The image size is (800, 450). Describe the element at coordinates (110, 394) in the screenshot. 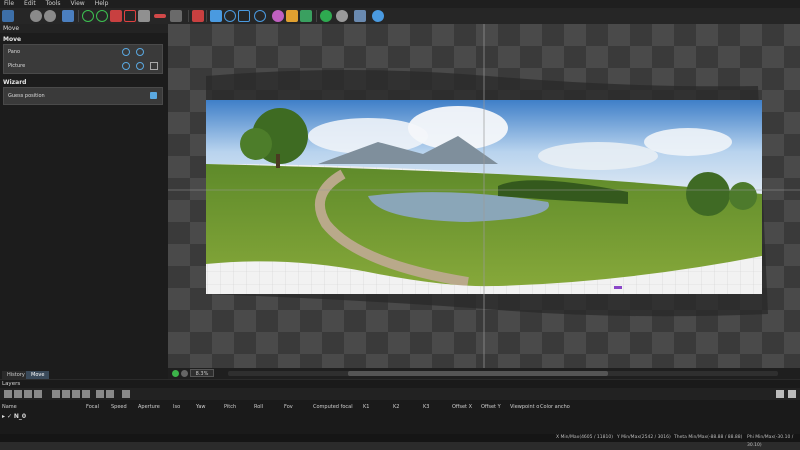

I see `import-icon` at that location.